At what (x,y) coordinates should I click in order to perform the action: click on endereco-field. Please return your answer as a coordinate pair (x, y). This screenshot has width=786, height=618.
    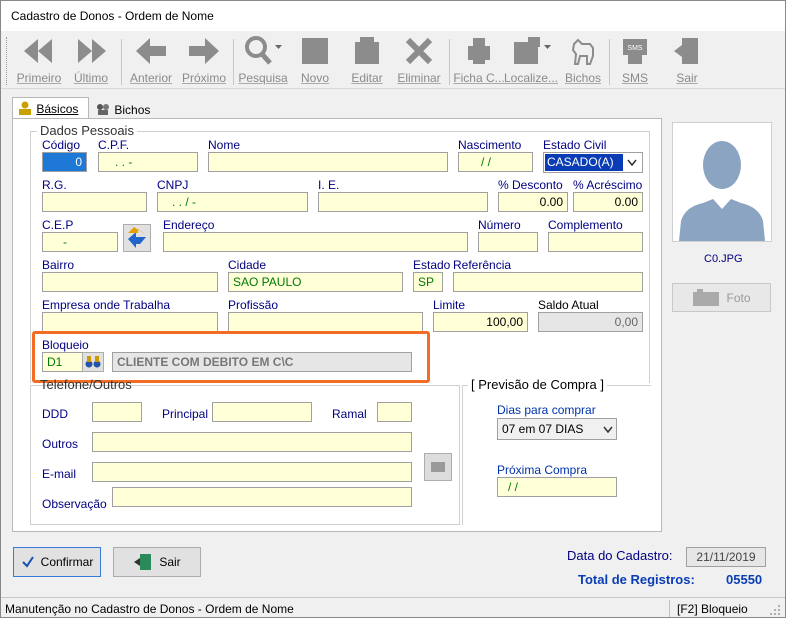
    Looking at the image, I should click on (315, 242).